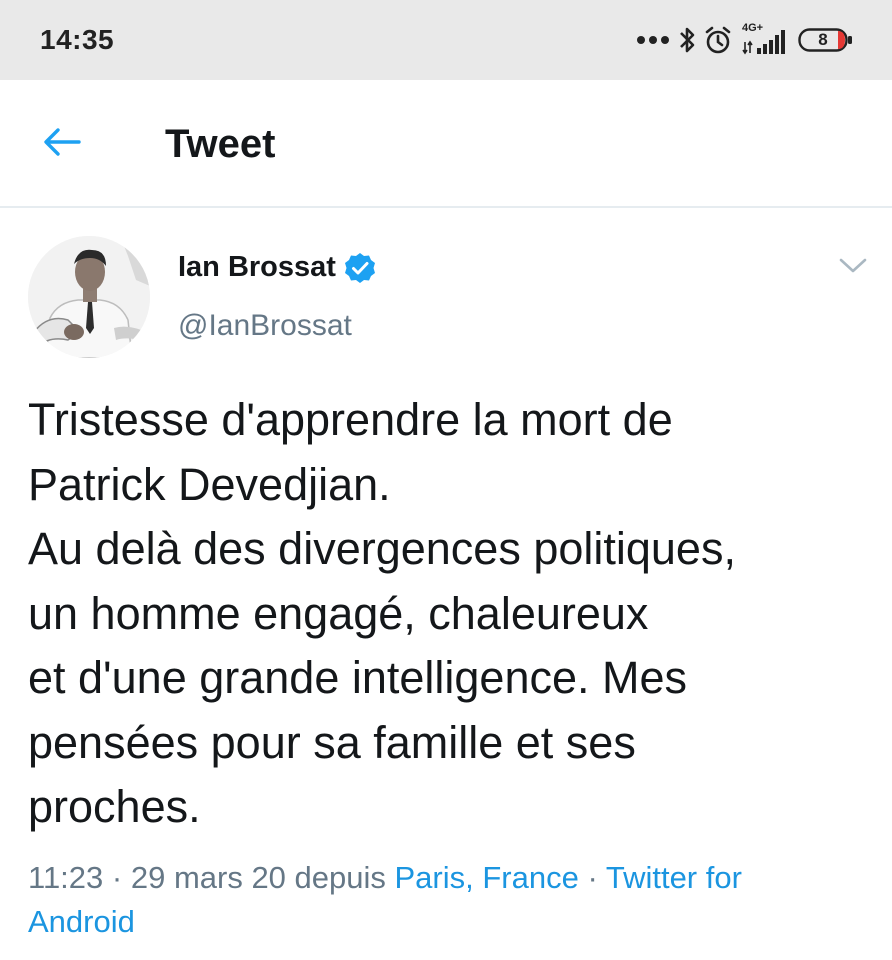  What do you see at coordinates (265, 326) in the screenshot?
I see `author-handle: @IanBrossat` at bounding box center [265, 326].